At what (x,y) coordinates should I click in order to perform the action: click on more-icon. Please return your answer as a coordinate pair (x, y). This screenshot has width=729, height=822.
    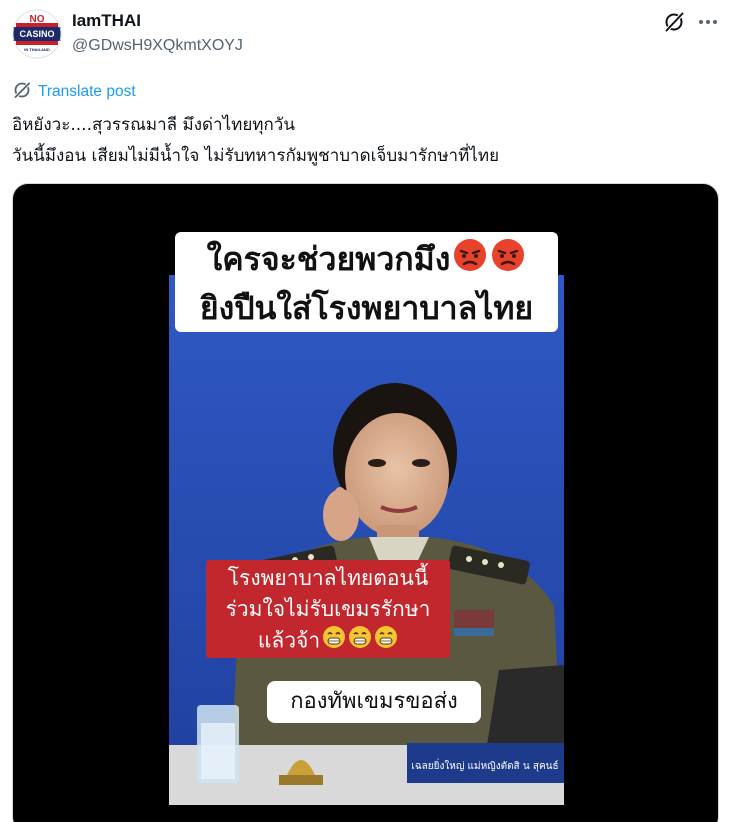
    Looking at the image, I should click on (708, 22).